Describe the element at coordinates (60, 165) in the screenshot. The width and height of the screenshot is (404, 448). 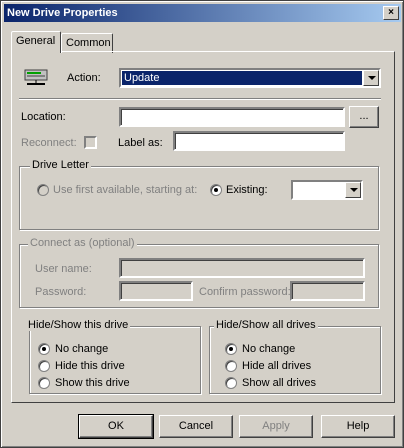
I see `drive-letter-title: Drive Letter` at that location.